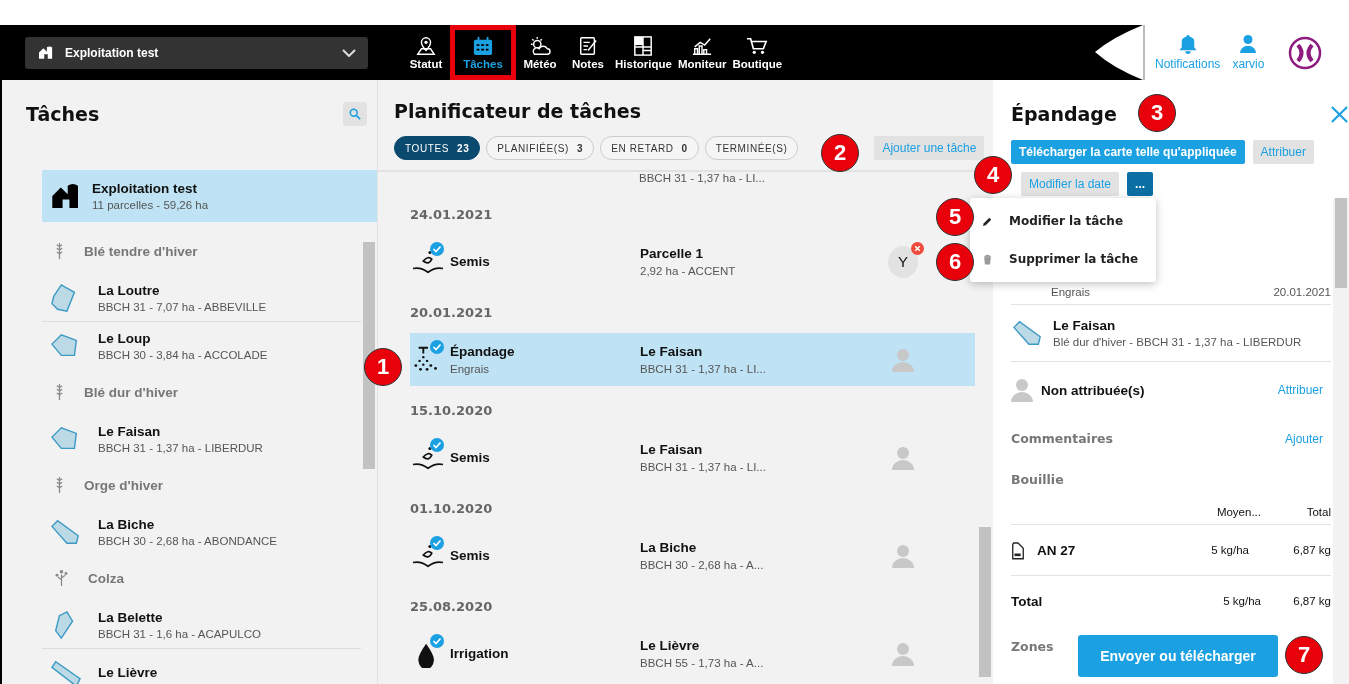 The width and height of the screenshot is (1349, 684). I want to click on crop-group-label: Blé dur d'hiver, so click(131, 392).